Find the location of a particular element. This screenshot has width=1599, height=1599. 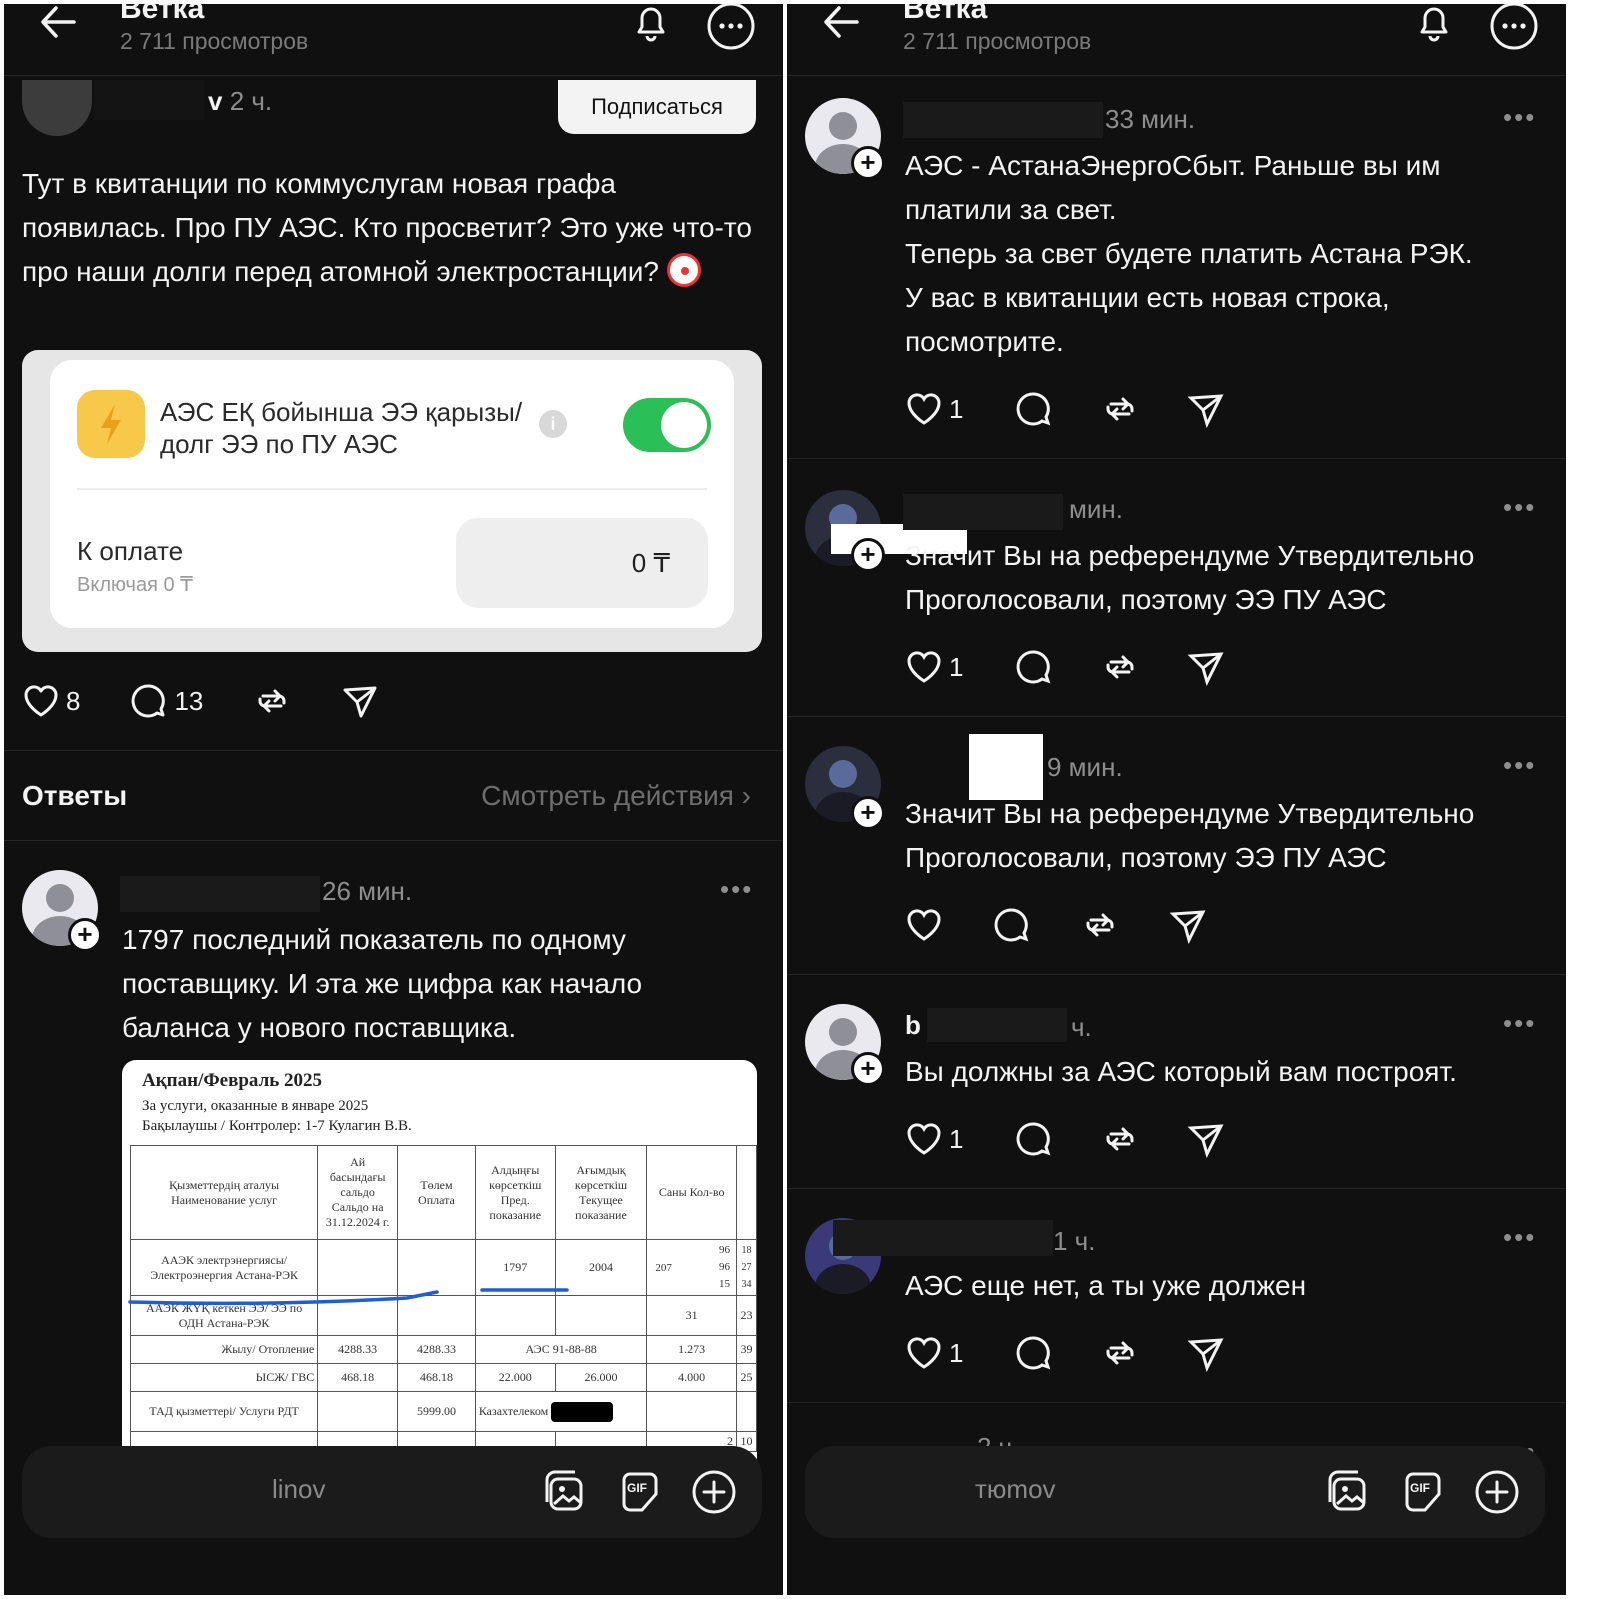

like-button is located at coordinates (924, 925).